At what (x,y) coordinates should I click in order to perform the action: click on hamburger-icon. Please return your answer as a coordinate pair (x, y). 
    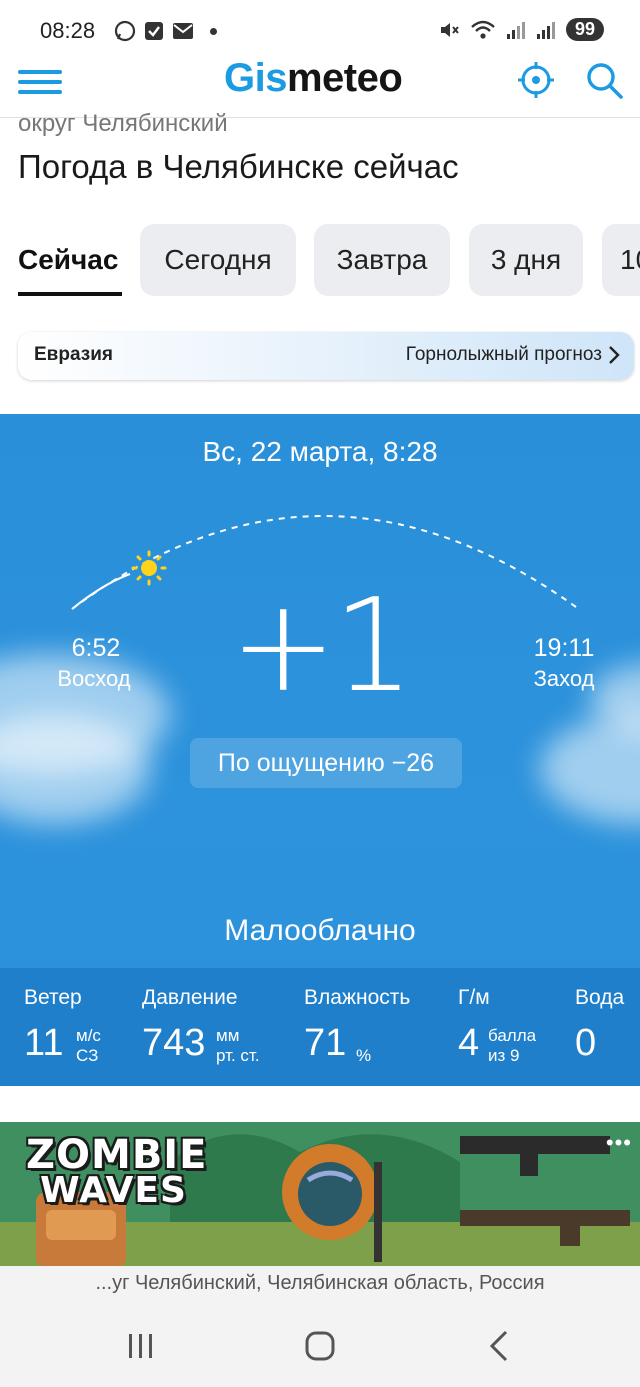
    Looking at the image, I should click on (40, 72).